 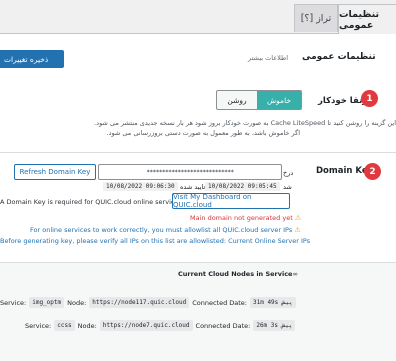 I want to click on refresh-domain-key-button: Refresh Domain Key, so click(x=55, y=172).